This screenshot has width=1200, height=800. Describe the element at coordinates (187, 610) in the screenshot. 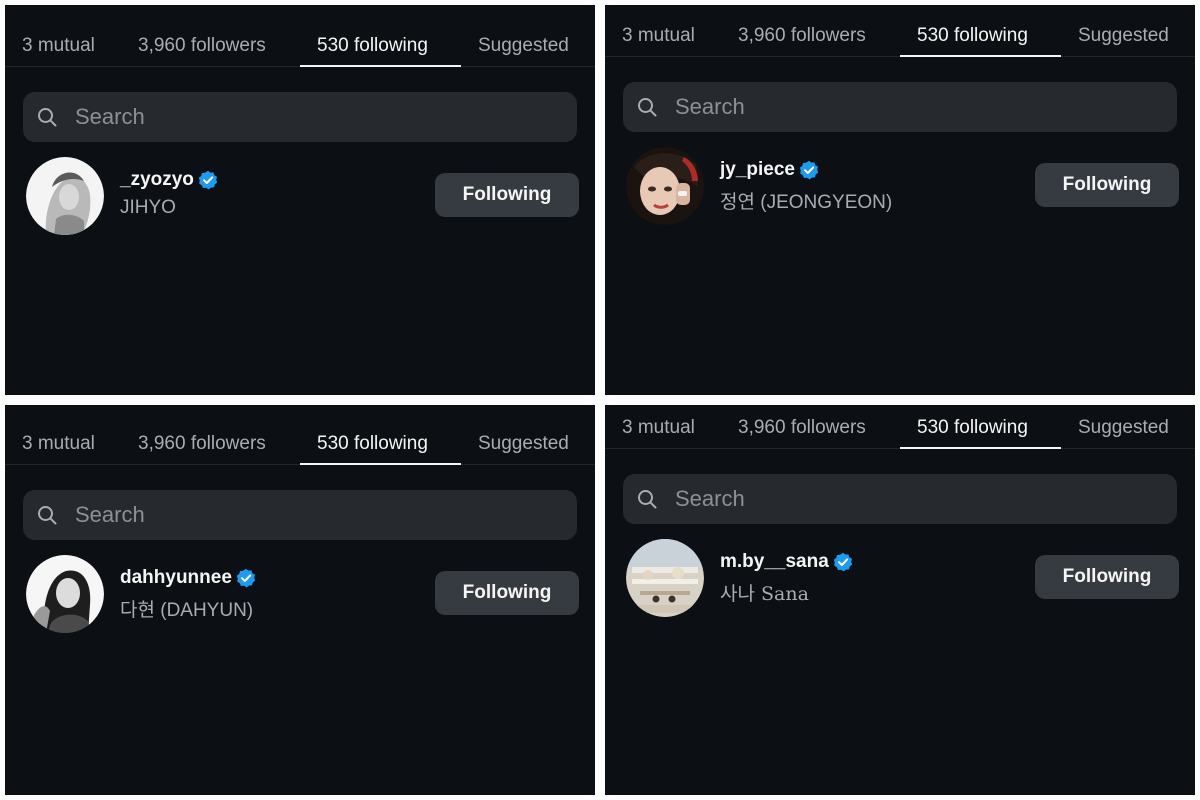

I see `full-name: 다현 (DAHYUN)` at that location.